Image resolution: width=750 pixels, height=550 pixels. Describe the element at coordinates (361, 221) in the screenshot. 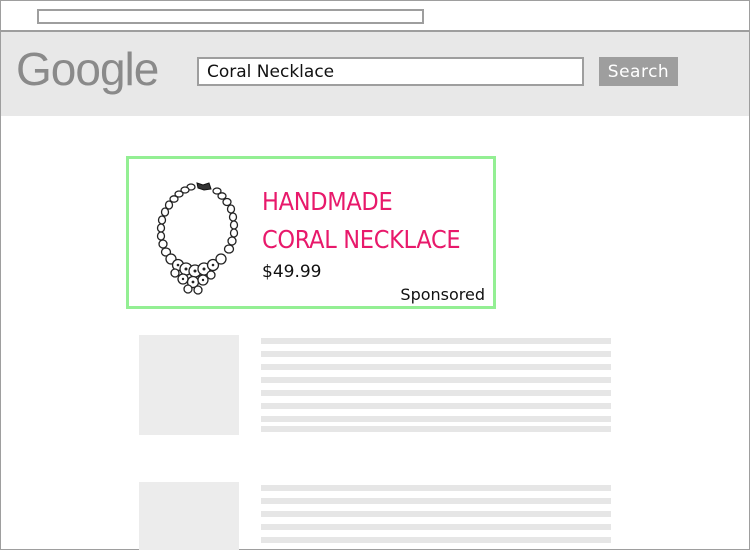

I see `ad-title: HANDMADE CORAL NECKLACE` at that location.